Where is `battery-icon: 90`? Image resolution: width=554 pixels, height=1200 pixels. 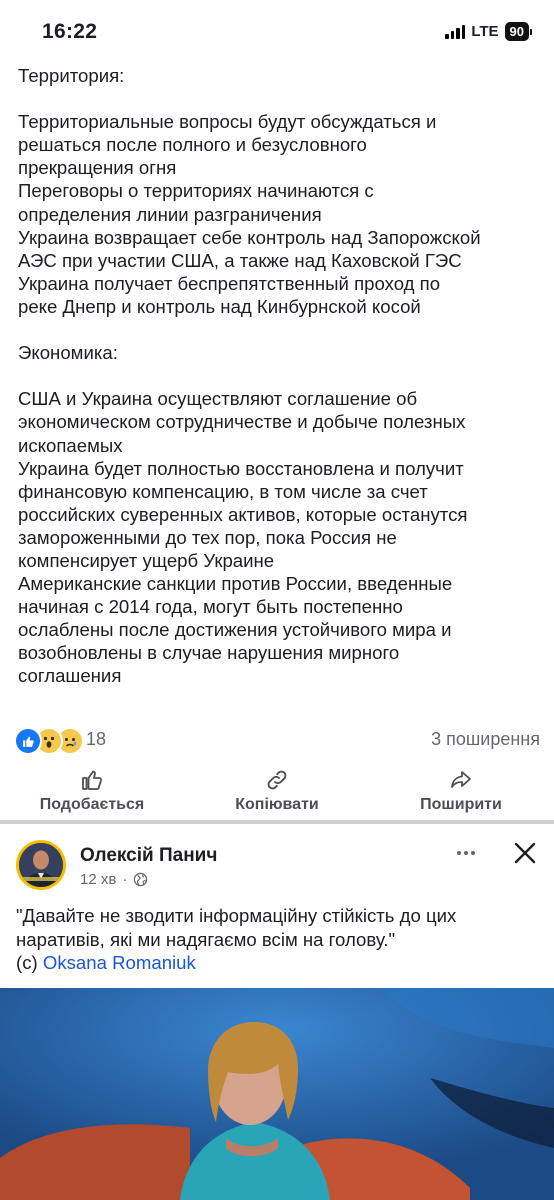
battery-icon: 90 is located at coordinates (518, 31).